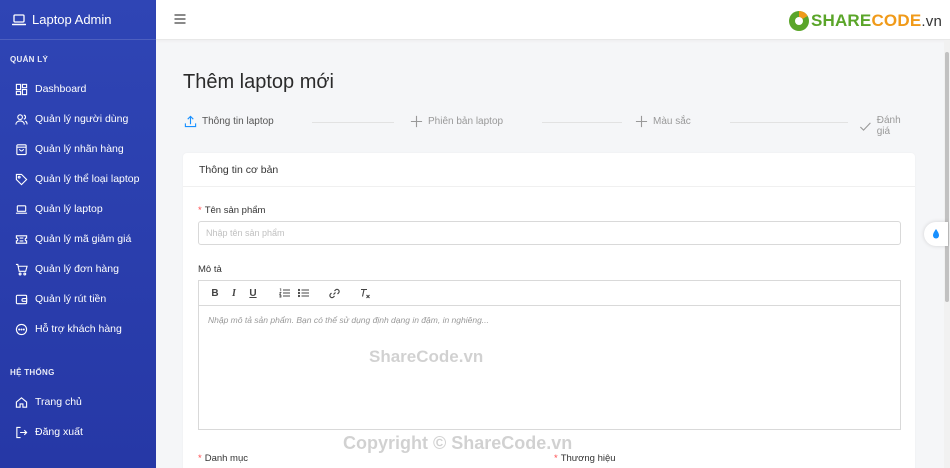 The image size is (950, 468). I want to click on sidebar-item-label: Quản lý nhãn hàng, so click(79, 149).